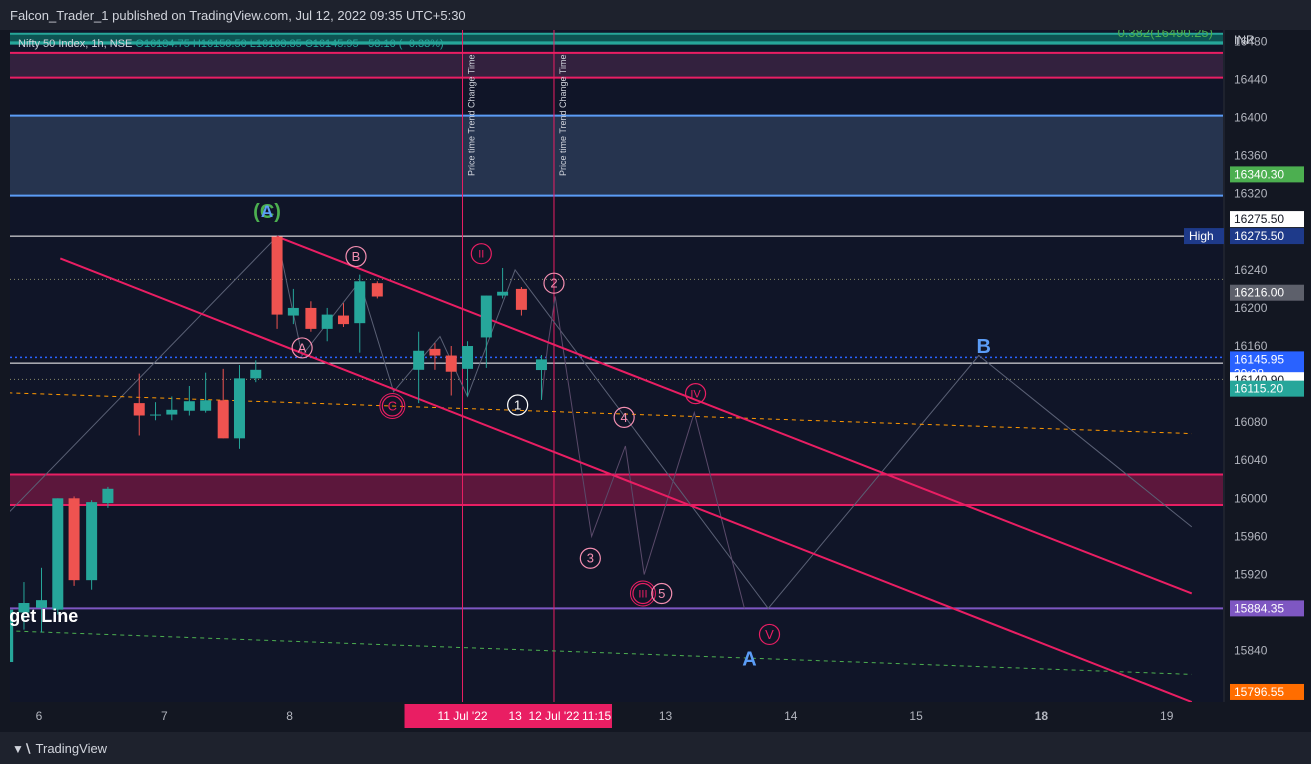  Describe the element at coordinates (642, 594) in the screenshot. I see `wave-label: III` at that location.